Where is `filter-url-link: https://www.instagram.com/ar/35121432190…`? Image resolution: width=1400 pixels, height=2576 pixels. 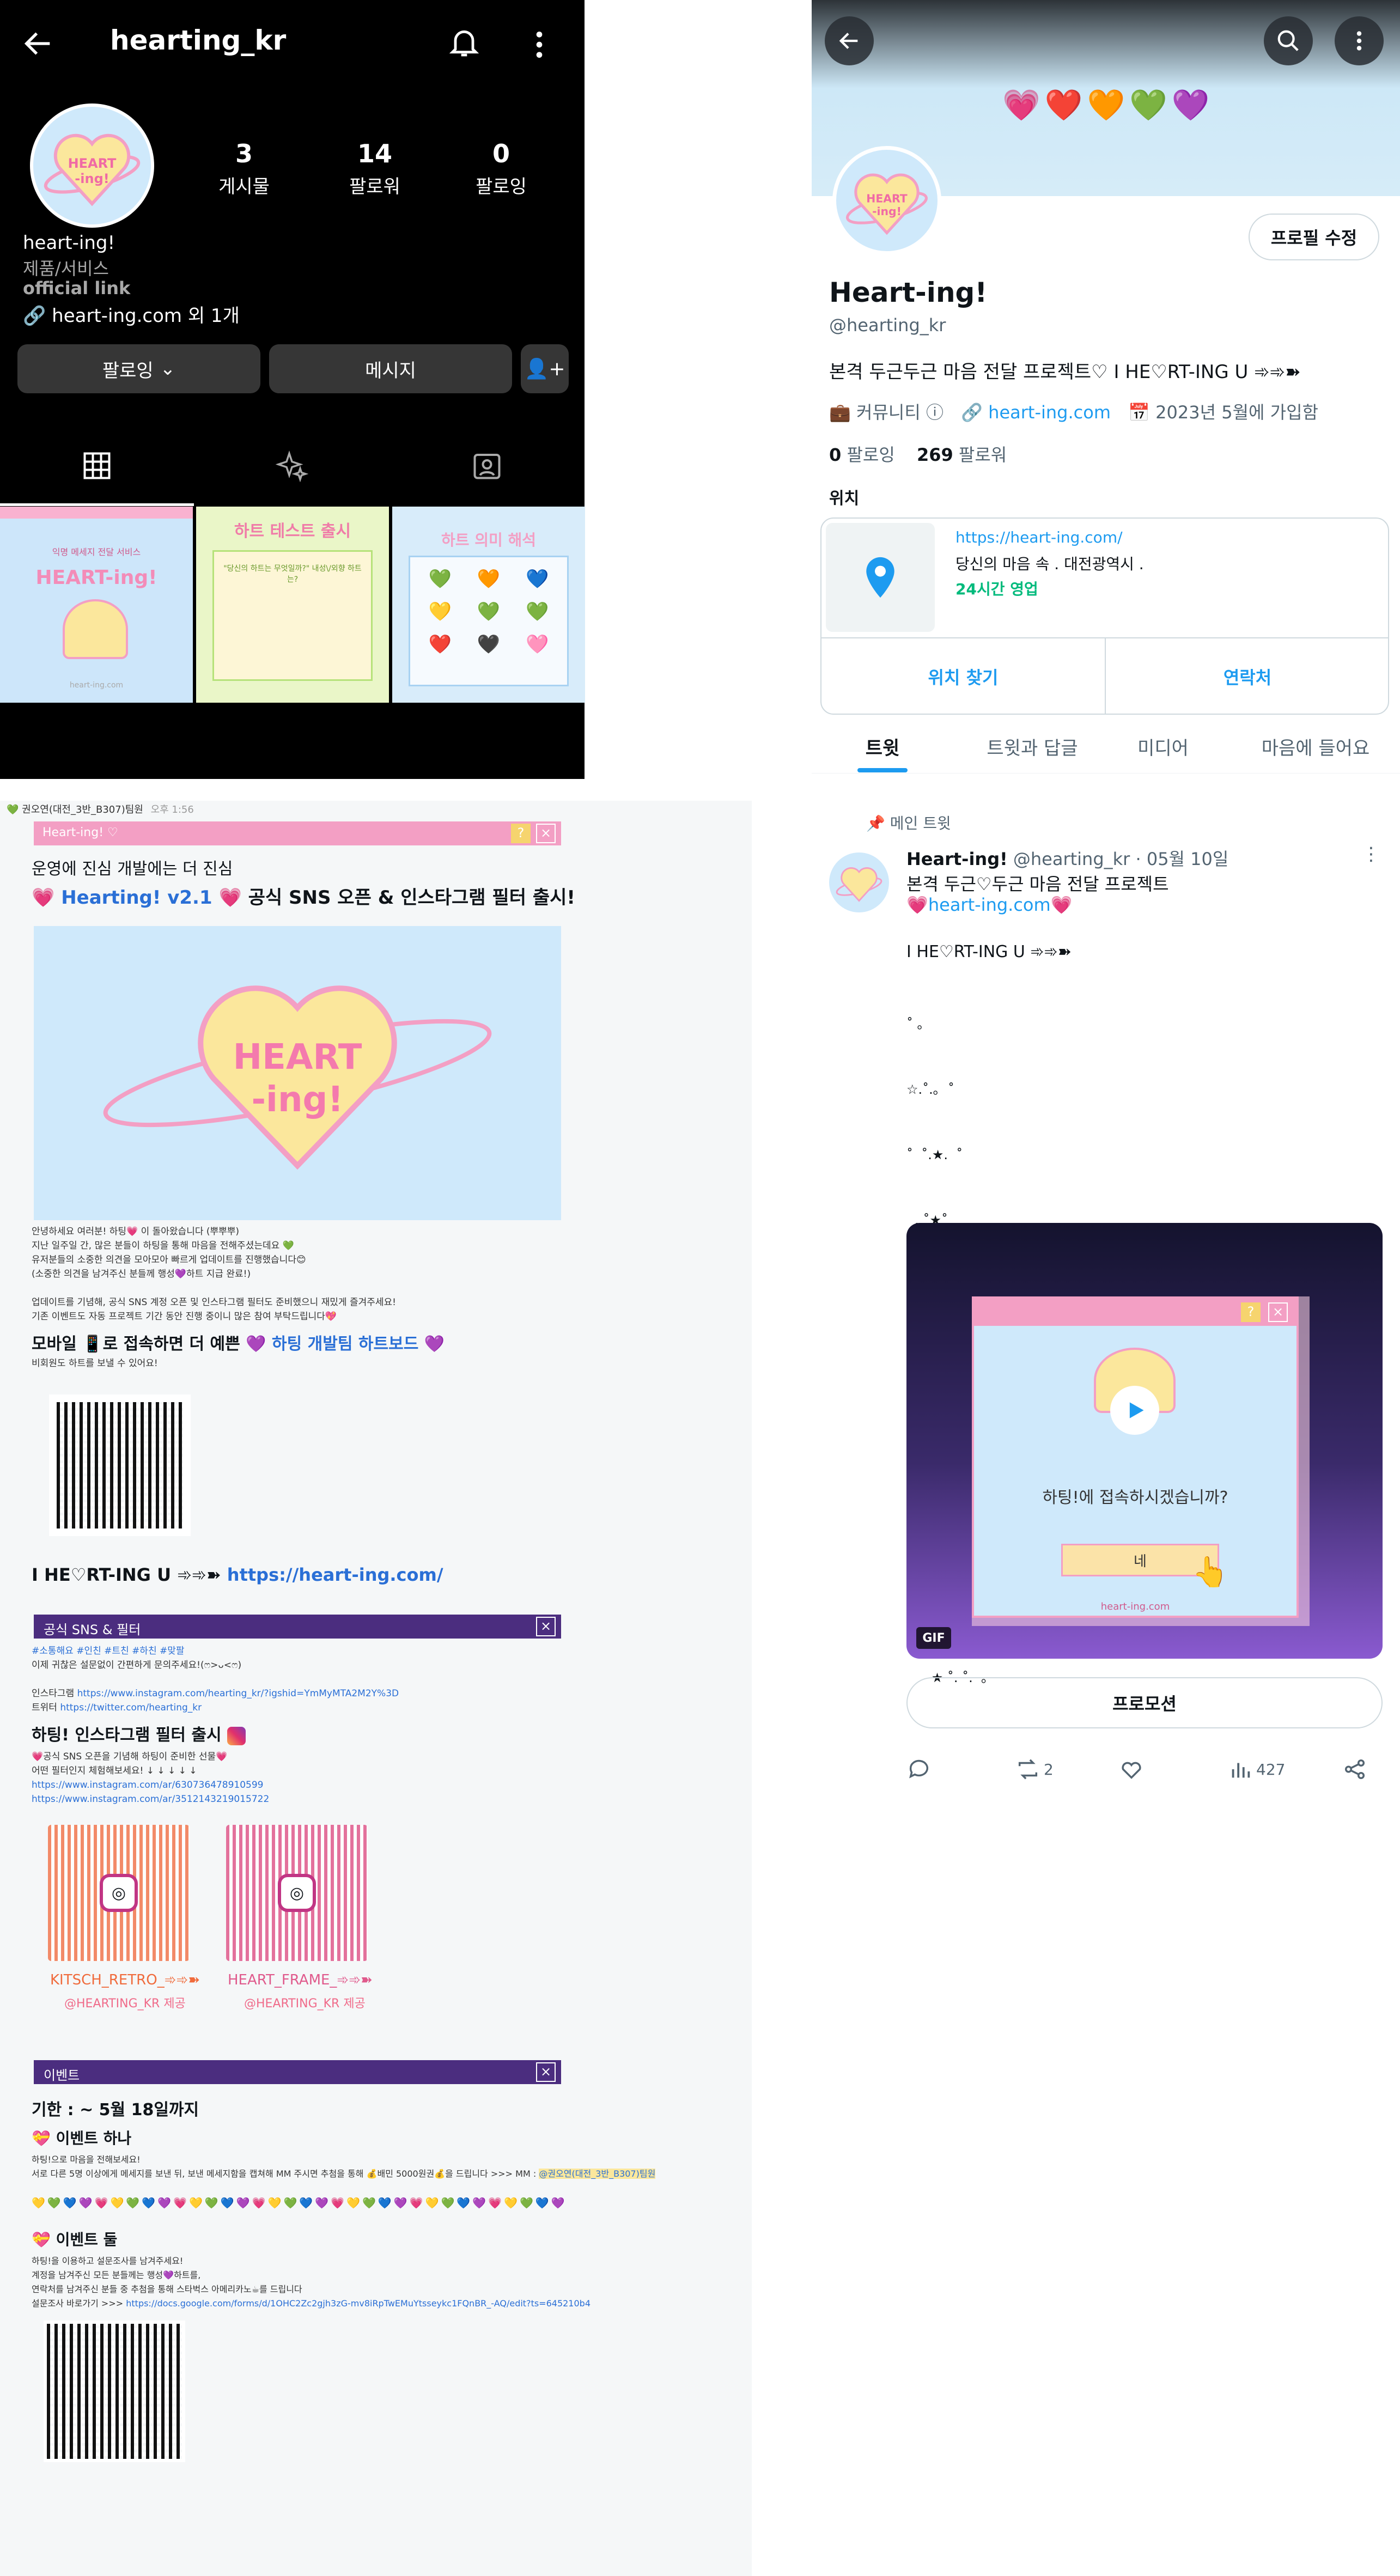
filter-url-link: https://www.instagram.com/ar/35121432190… is located at coordinates (150, 1799).